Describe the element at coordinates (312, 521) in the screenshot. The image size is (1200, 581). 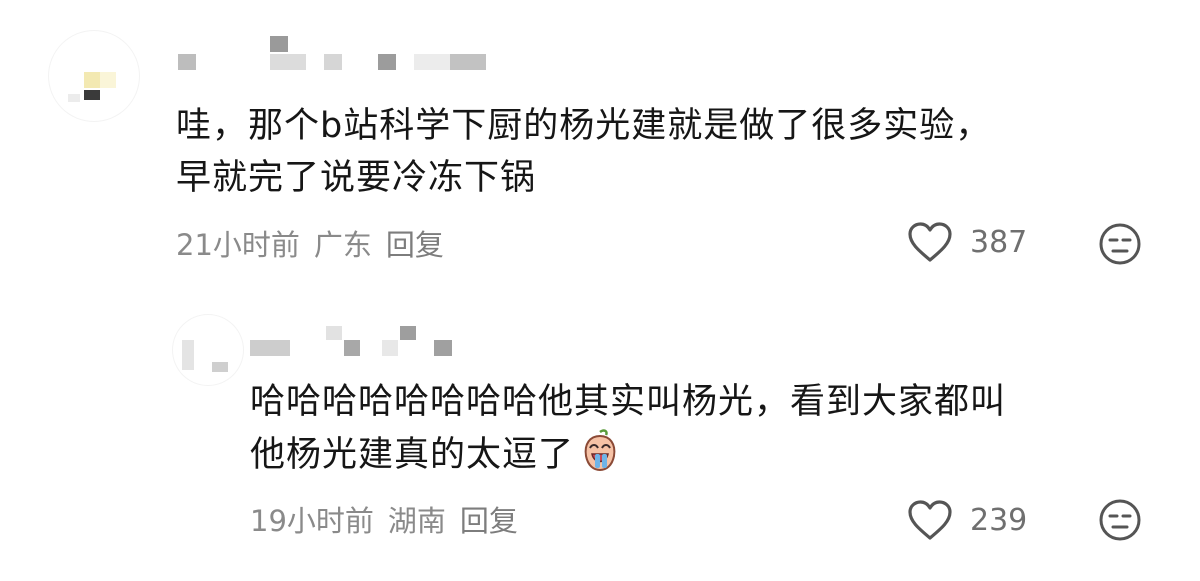
I see `timestamp: 19小时前` at that location.